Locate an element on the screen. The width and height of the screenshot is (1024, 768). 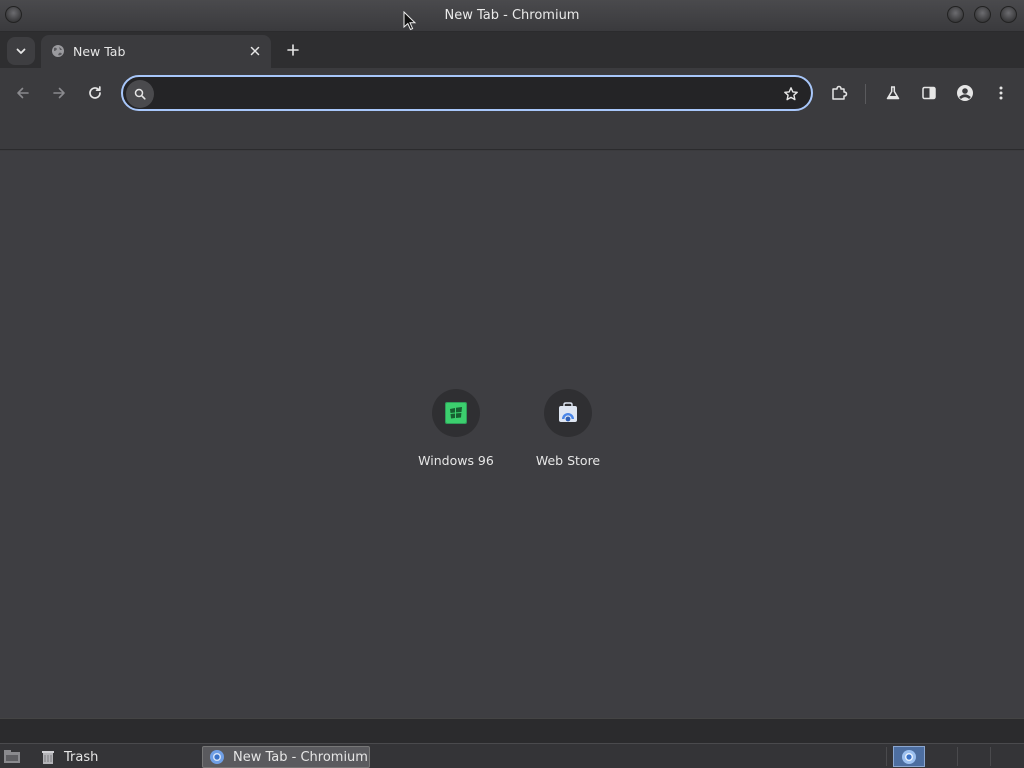
back-button is located at coordinates (23, 93).